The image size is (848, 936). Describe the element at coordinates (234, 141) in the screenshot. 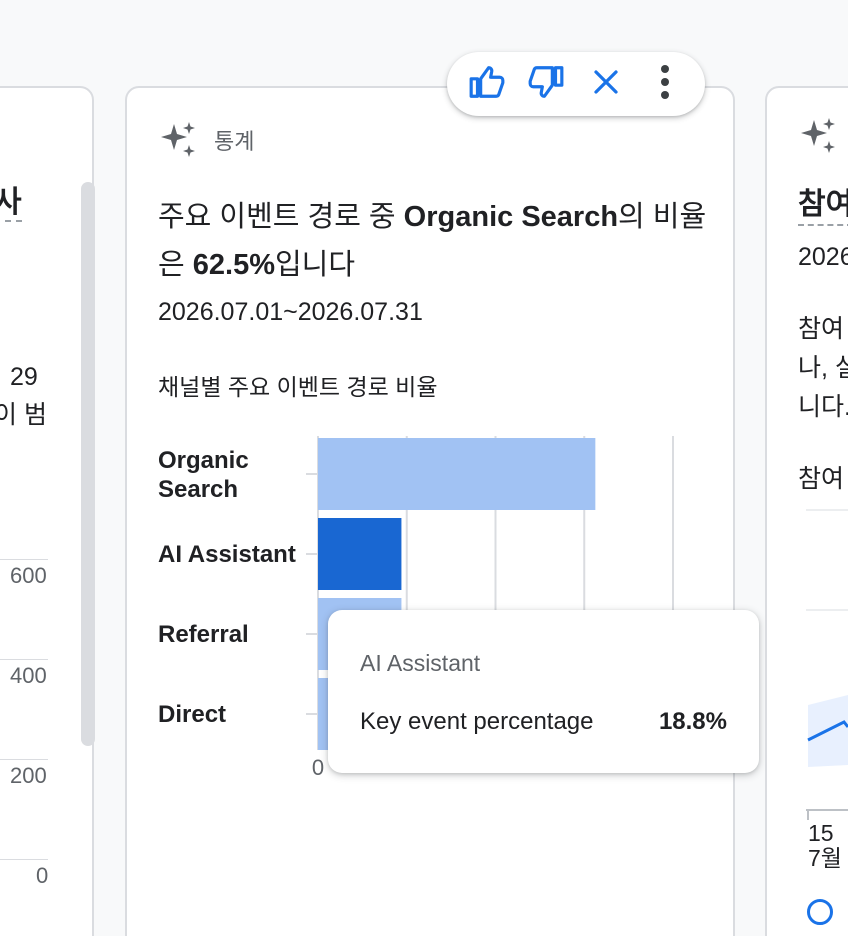

I see `card-type-label: 통계` at that location.